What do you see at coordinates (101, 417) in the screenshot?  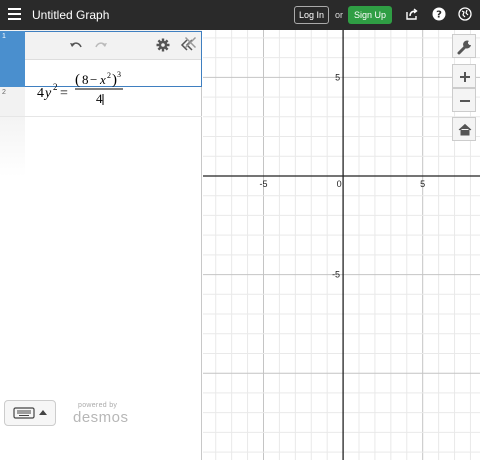 I see `desmos-logo: desmos` at bounding box center [101, 417].